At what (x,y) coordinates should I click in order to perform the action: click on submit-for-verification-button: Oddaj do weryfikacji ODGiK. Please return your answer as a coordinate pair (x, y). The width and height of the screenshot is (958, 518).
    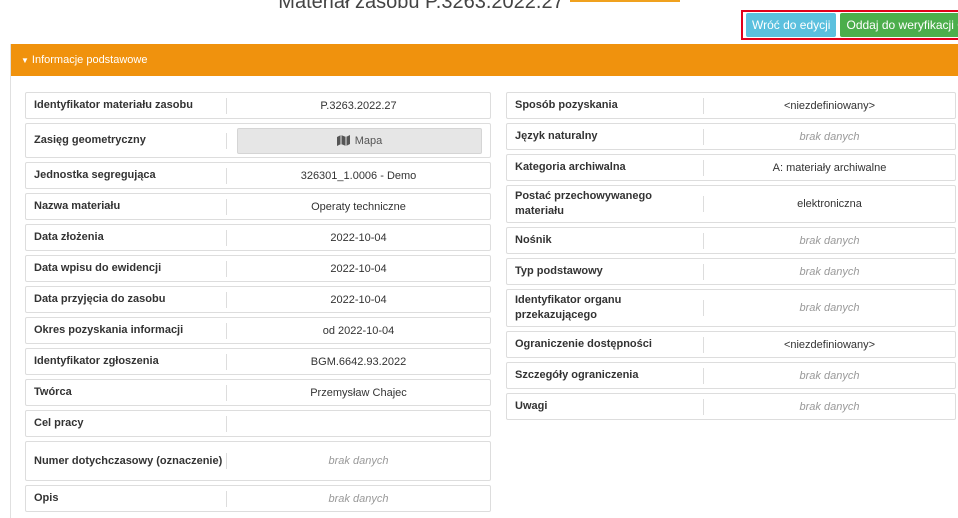
    Looking at the image, I should click on (899, 25).